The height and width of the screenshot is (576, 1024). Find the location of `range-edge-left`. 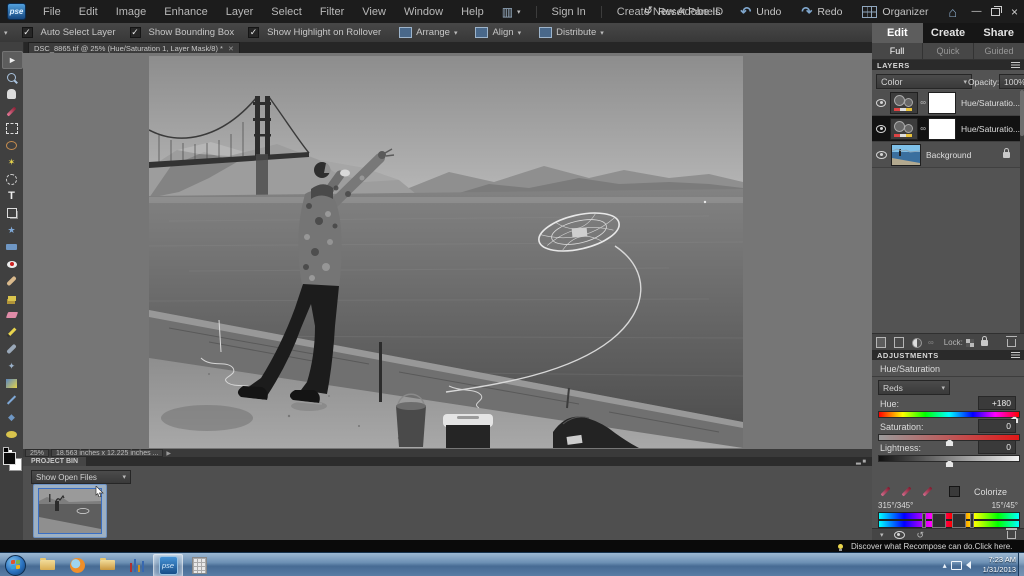

range-edge-left is located at coordinates (924, 520).